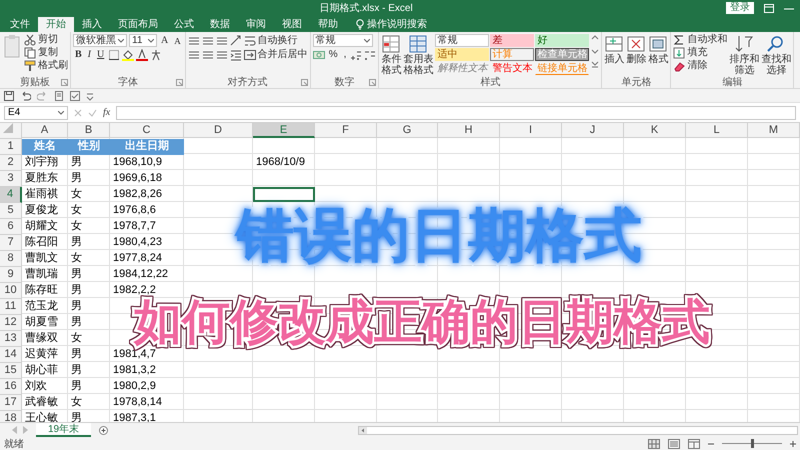  I want to click on cell-style-item: 解释性文本, so click(462, 68).